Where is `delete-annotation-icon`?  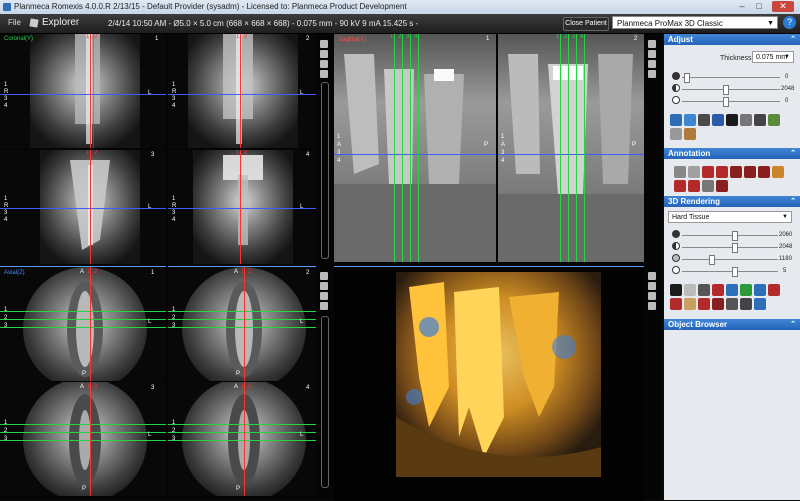 delete-annotation-icon is located at coordinates (722, 186).